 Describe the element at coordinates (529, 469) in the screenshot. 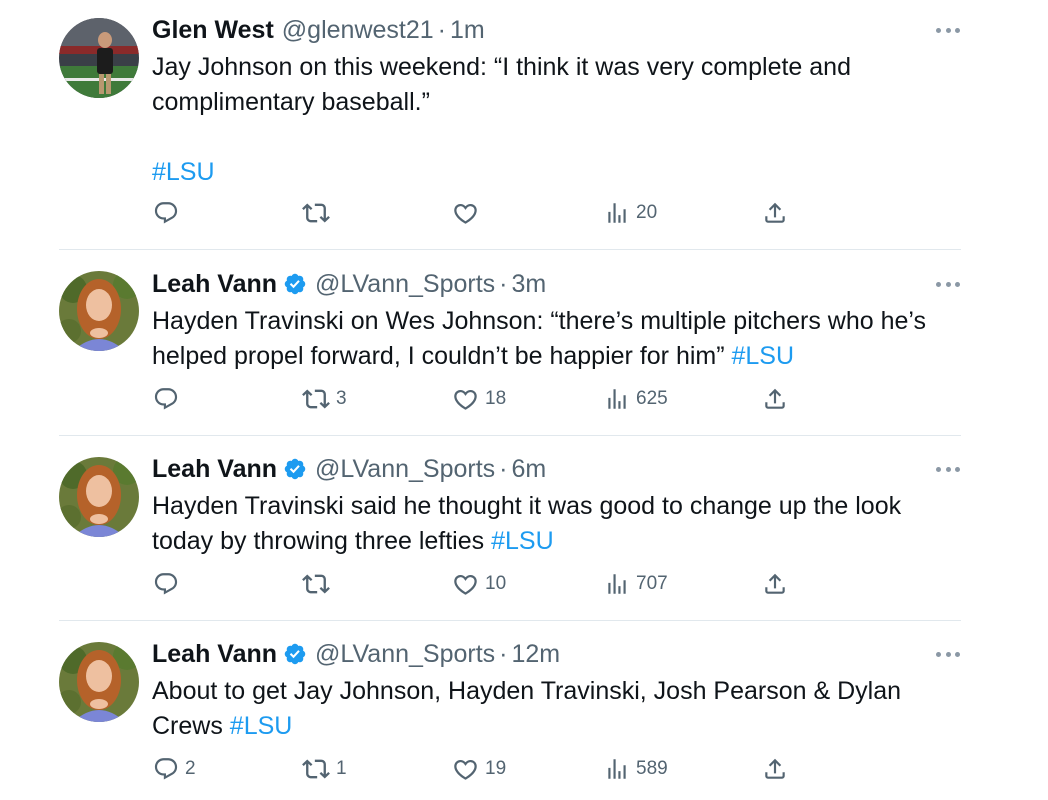

I see `timestamp: 6m` at that location.